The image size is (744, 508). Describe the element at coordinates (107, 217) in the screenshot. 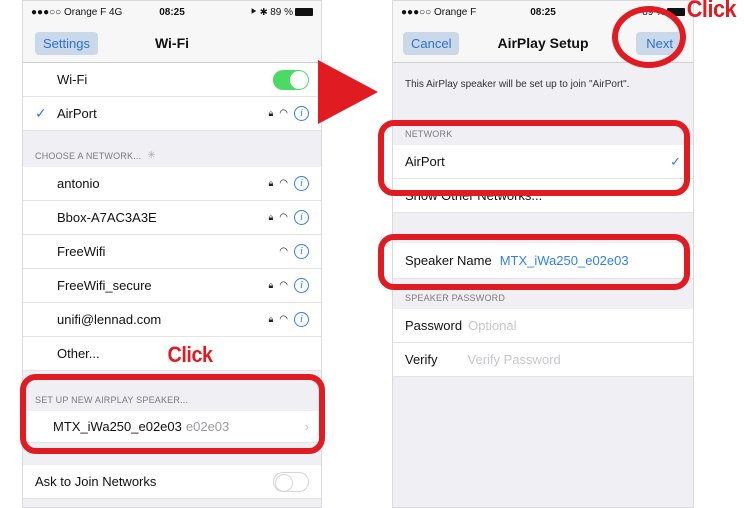

I see `network-name: Bbox-A7AC3A3E` at that location.